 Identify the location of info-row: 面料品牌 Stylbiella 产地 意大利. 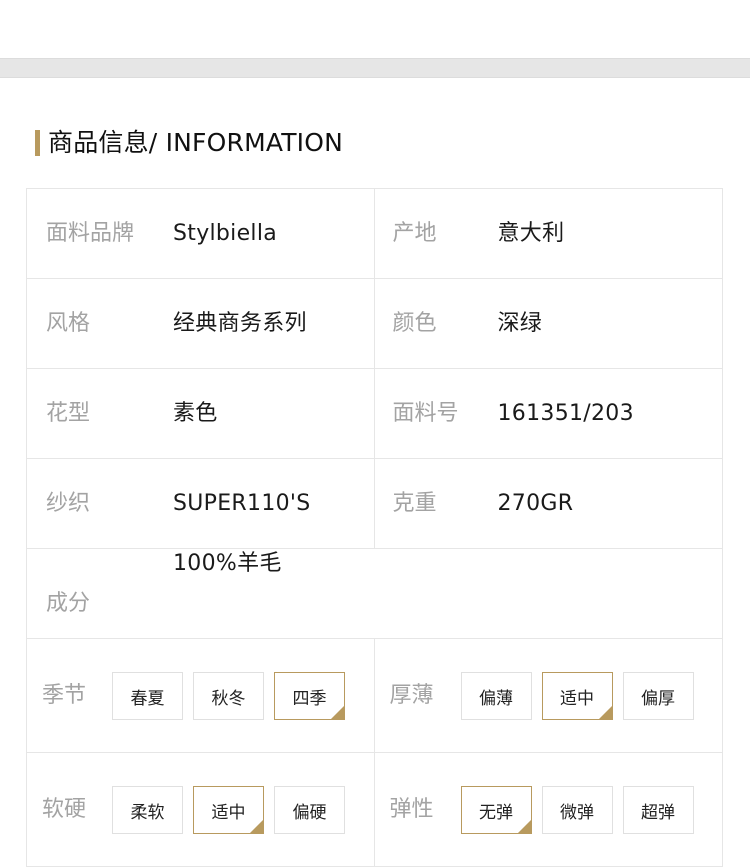
(375, 234).